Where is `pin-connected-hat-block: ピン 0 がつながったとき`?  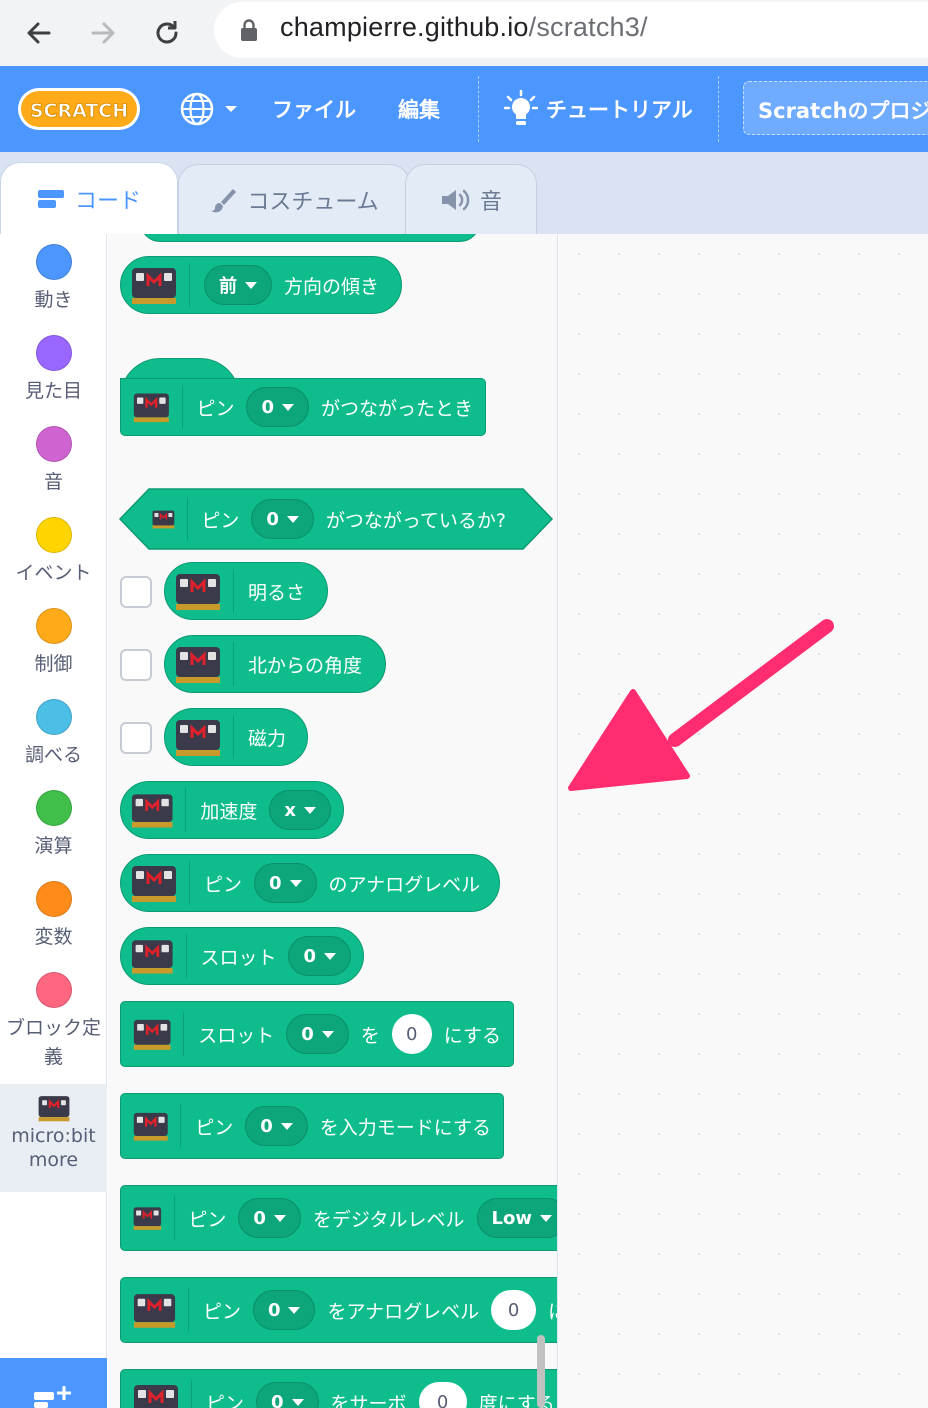 pin-connected-hat-block: ピン 0 がつながったとき is located at coordinates (303, 407).